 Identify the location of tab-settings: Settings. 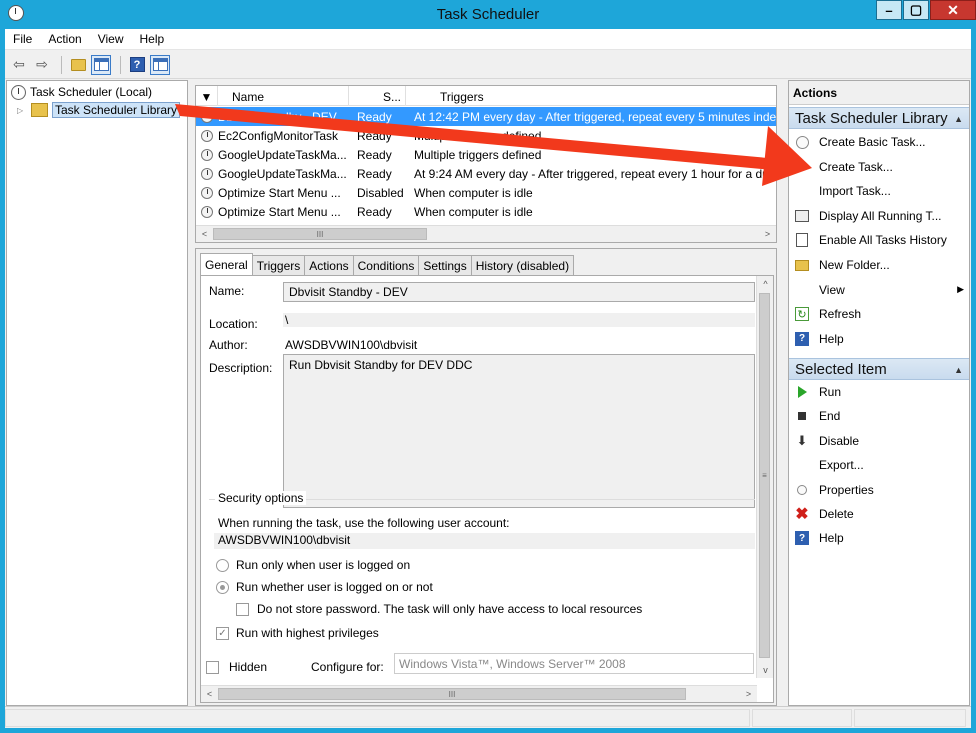
(445, 265).